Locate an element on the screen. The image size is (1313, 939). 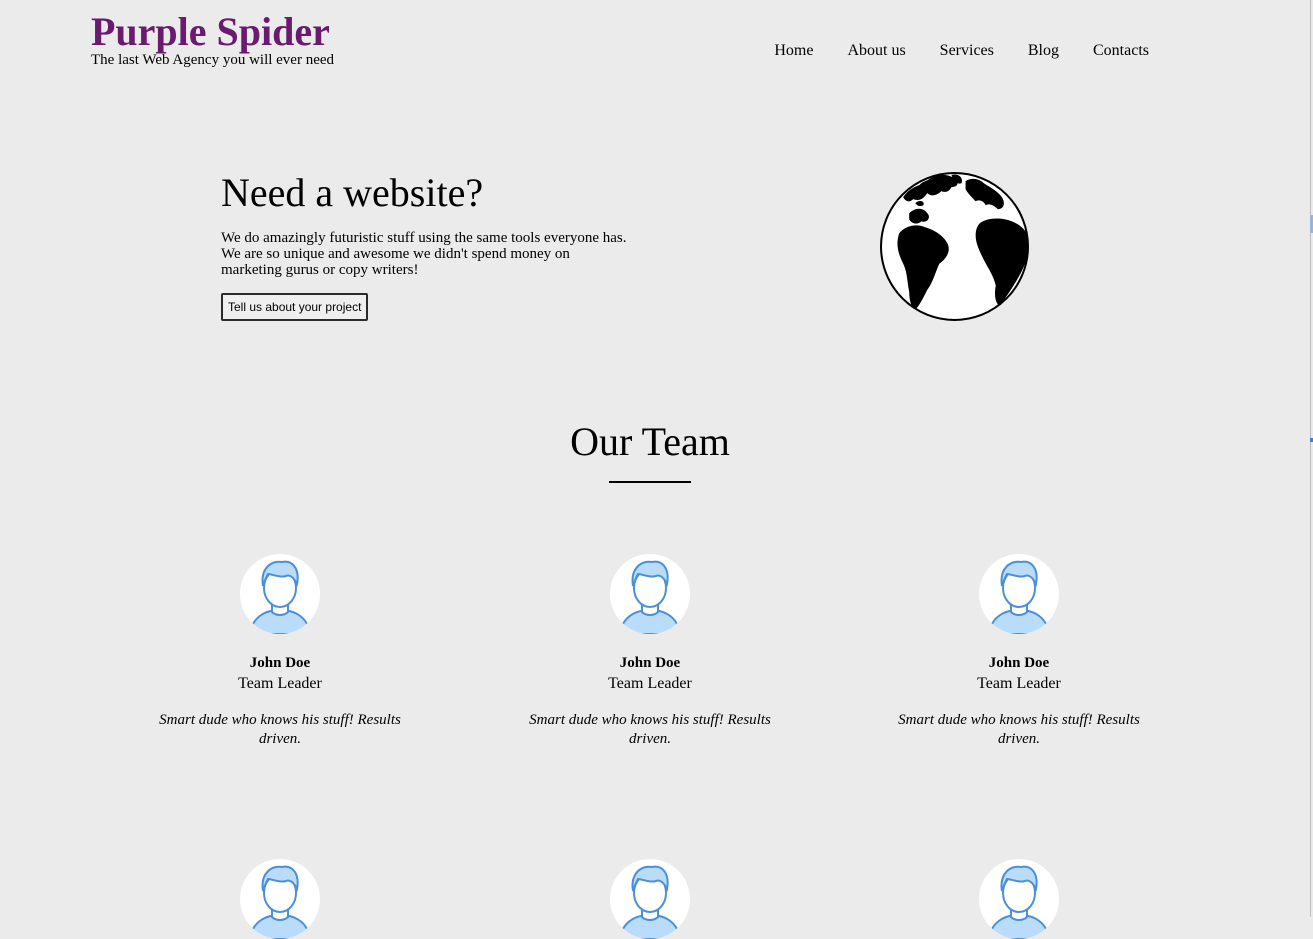
window-edge is located at coordinates (1310, 458).